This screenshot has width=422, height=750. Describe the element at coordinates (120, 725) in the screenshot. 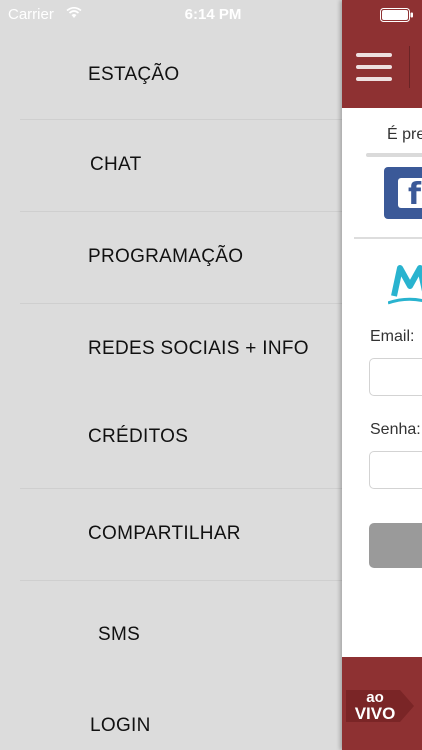

I see `menu-item-label: LOGIN` at that location.